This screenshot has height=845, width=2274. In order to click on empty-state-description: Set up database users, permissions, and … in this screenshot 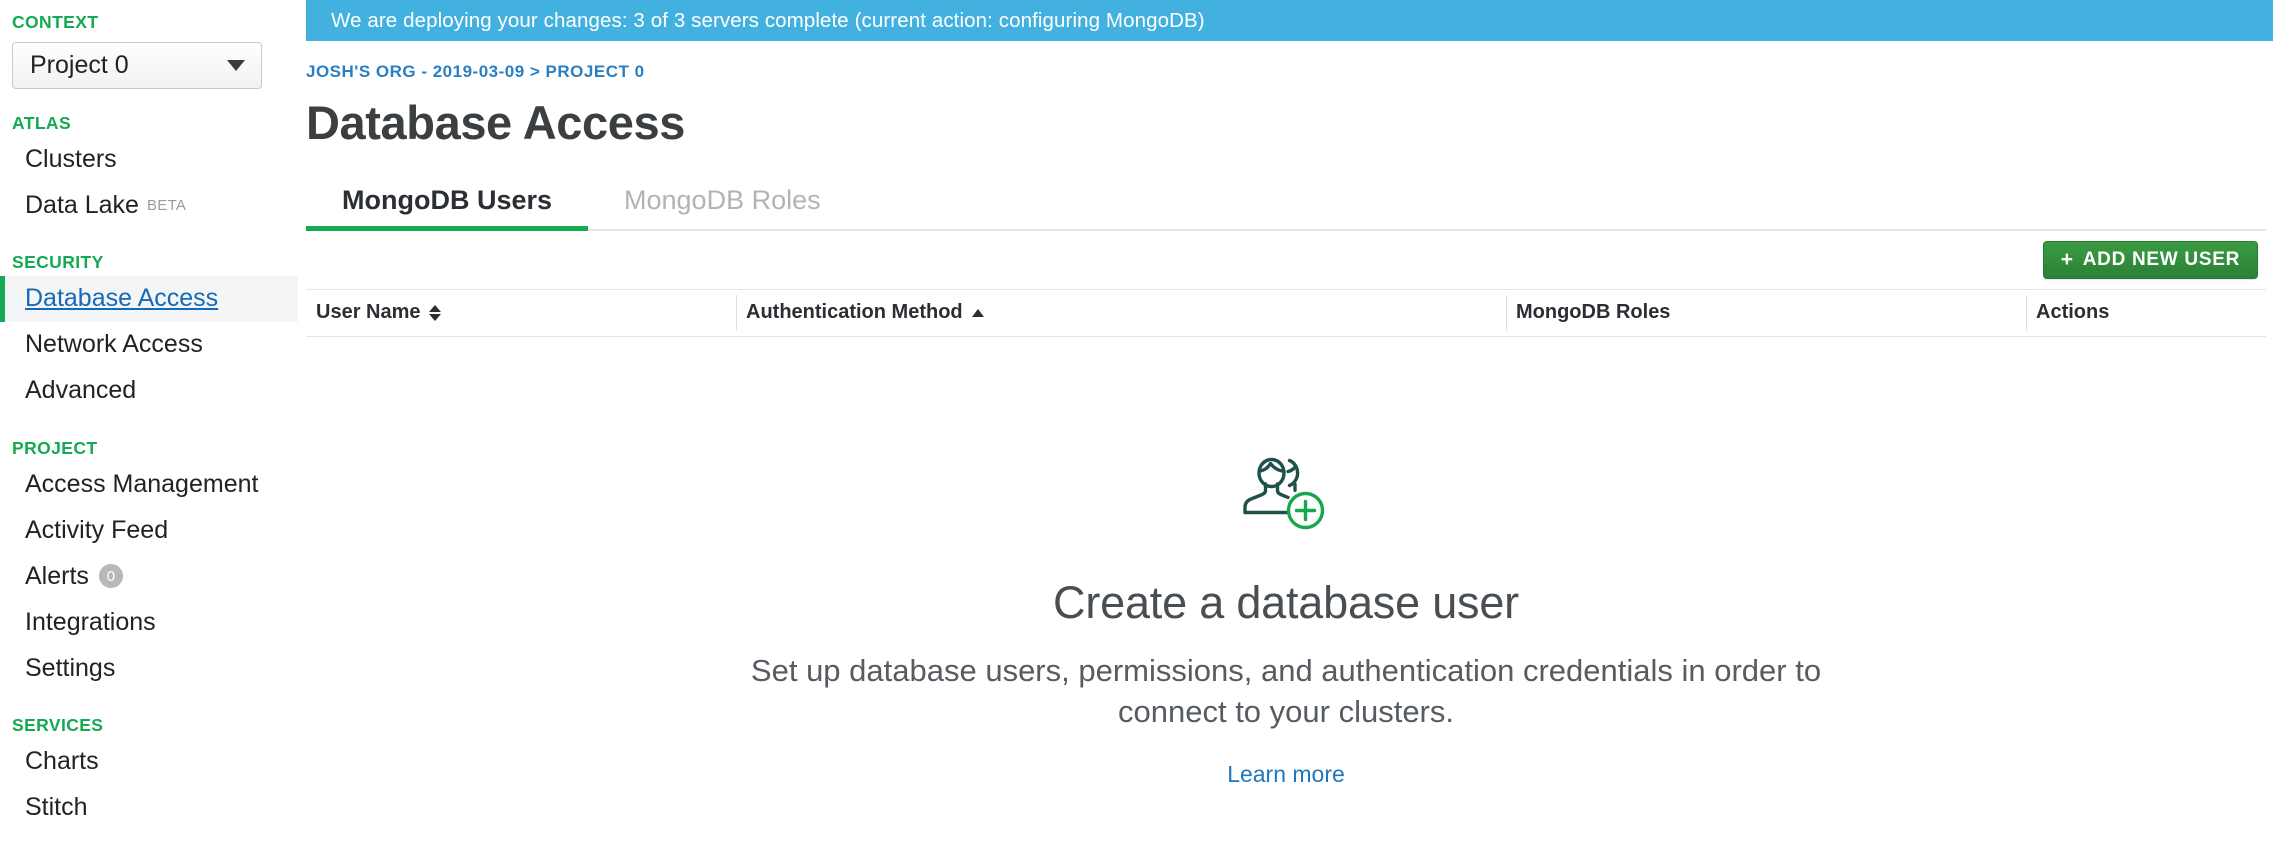, I will do `click(1286, 690)`.